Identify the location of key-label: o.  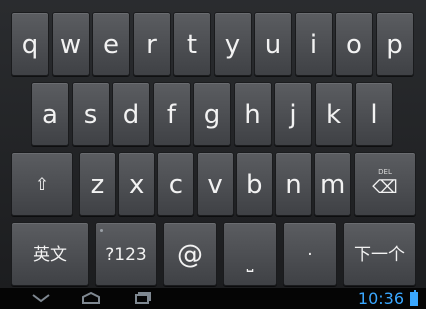
(354, 45).